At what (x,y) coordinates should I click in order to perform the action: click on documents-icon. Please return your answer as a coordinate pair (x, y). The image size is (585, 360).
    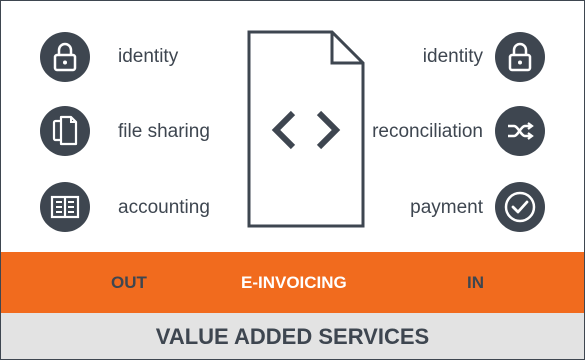
    Looking at the image, I should click on (65, 131).